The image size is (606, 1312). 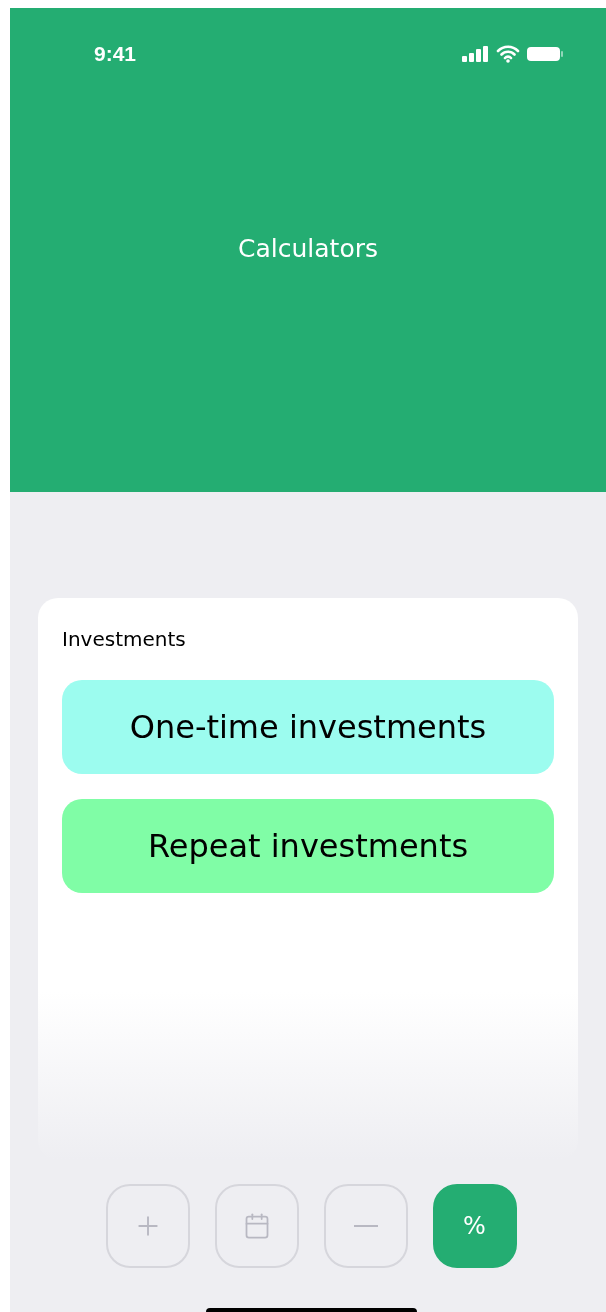 I want to click on card-title: Investments, so click(x=124, y=639).